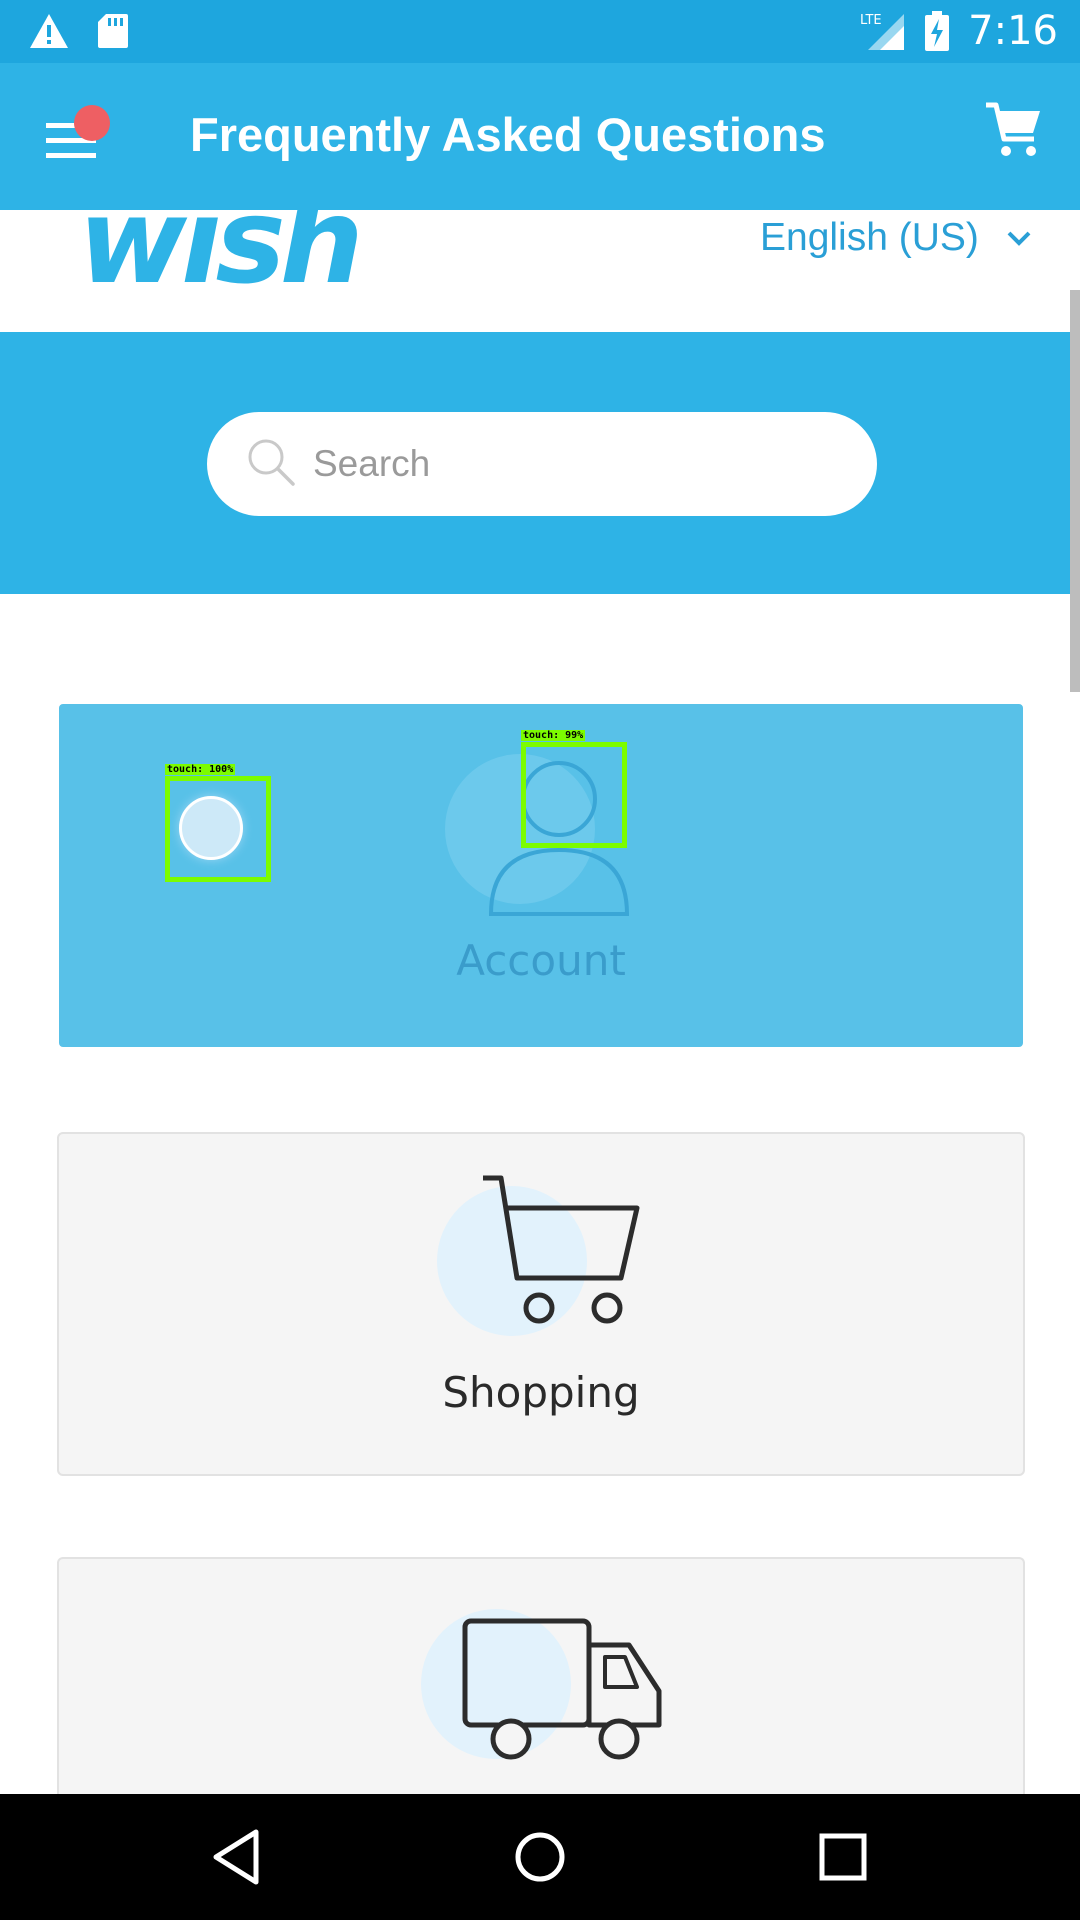 Image resolution: width=1080 pixels, height=1920 pixels. Describe the element at coordinates (92, 123) in the screenshot. I see `notification-dot` at that location.